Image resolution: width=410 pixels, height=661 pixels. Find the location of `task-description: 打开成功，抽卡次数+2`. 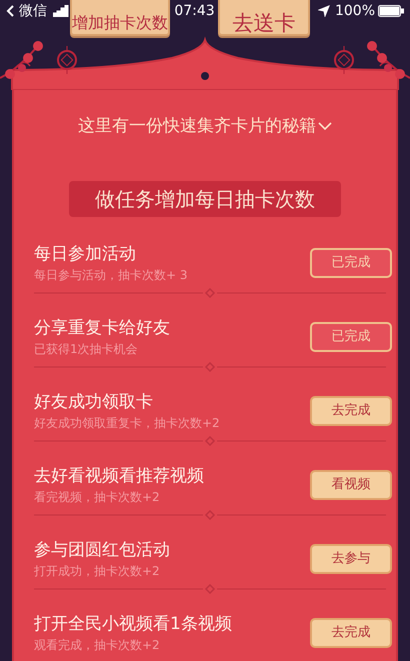

task-description: 打开成功，抽卡次数+2 is located at coordinates (97, 571).